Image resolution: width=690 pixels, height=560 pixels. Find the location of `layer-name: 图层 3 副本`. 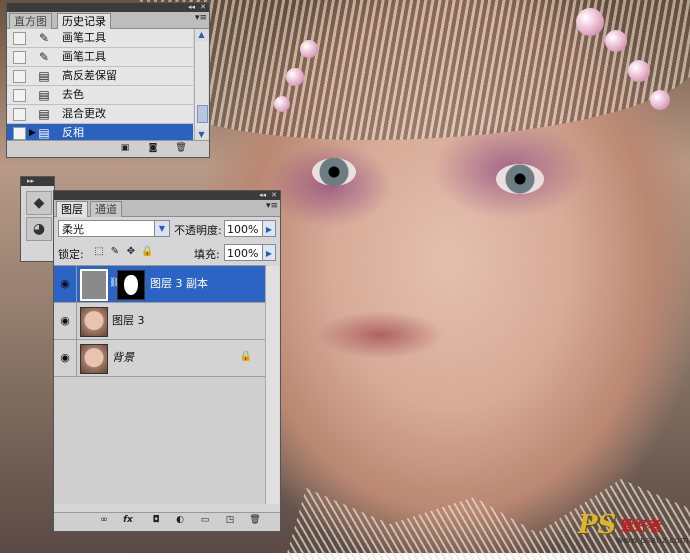

layer-name: 图层 3 副本 is located at coordinates (179, 284).